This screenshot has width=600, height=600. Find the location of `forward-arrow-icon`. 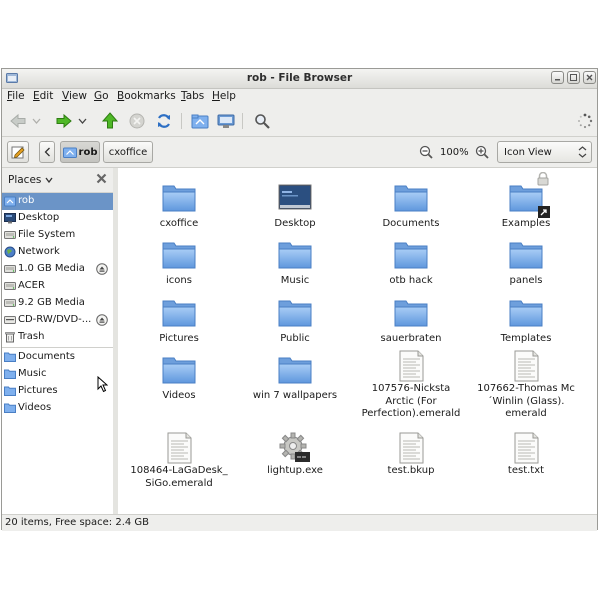

forward-arrow-icon is located at coordinates (64, 121).